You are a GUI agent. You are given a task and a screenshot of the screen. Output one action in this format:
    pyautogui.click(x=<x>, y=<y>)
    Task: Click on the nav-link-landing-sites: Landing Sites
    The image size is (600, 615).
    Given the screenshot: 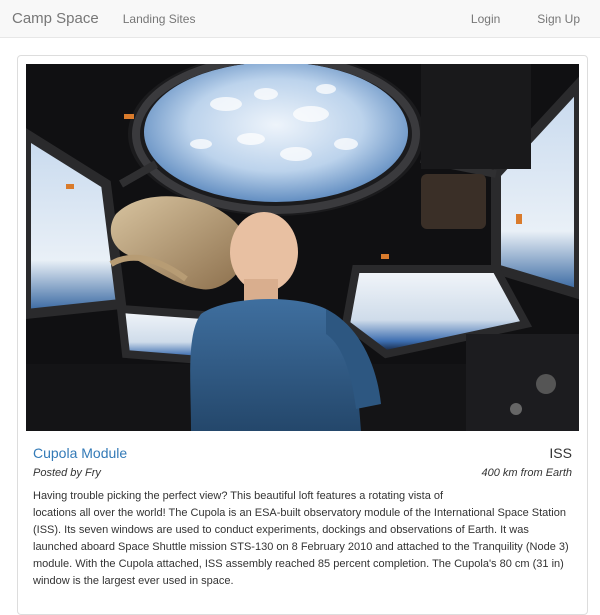 What is the action you would take?
    pyautogui.click(x=159, y=19)
    